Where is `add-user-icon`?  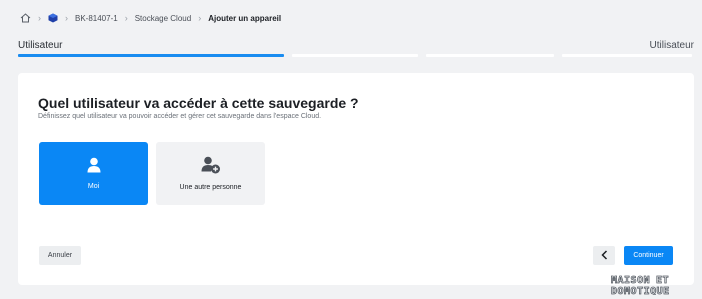 add-user-icon is located at coordinates (211, 166).